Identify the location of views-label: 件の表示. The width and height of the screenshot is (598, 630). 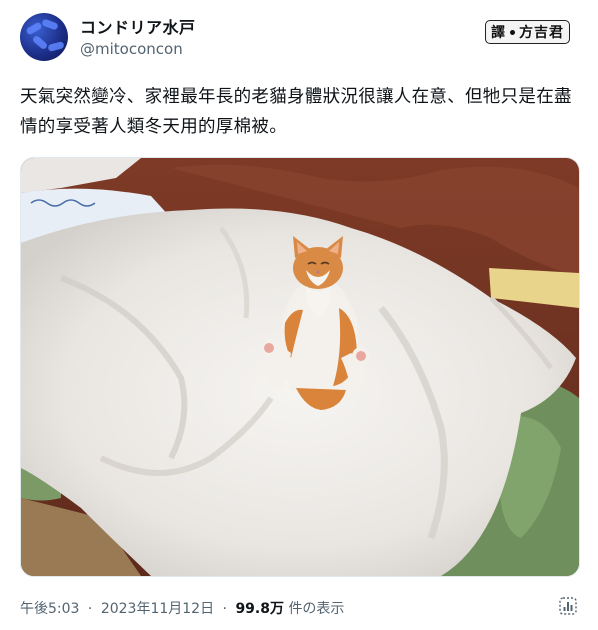
(316, 609).